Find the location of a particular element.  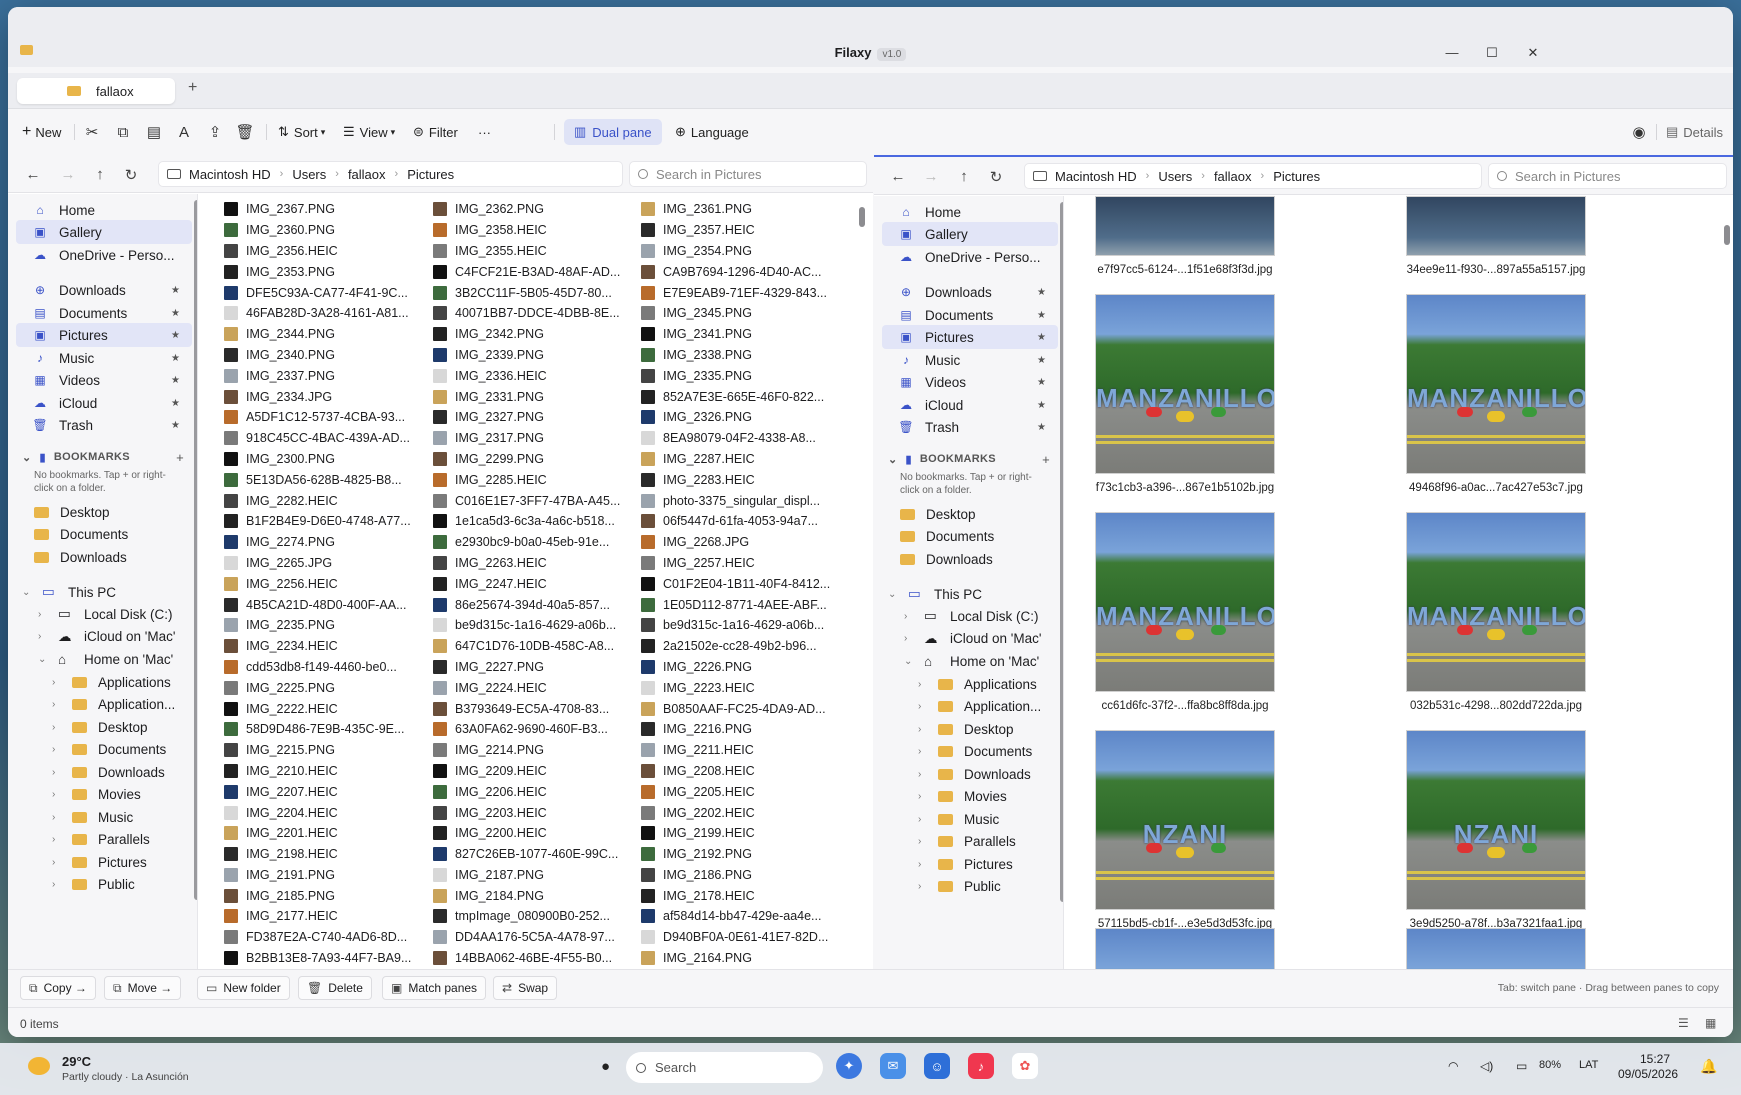

notification-bell-icon: 🔔 is located at coordinates (1708, 1066).